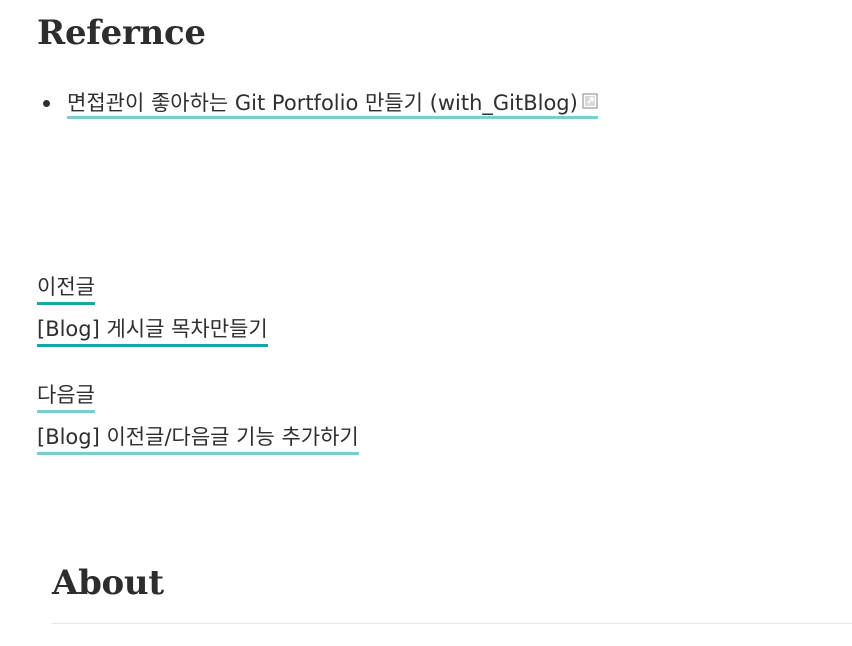 The width and height of the screenshot is (852, 646). I want to click on previous-post-nav: 이전글 [Blog] 게시글 목차만들기, so click(152, 314).